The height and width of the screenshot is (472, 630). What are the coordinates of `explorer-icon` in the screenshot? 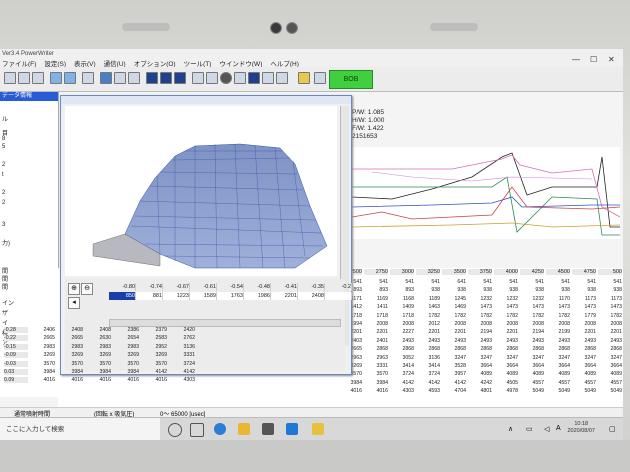 It's located at (244, 429).